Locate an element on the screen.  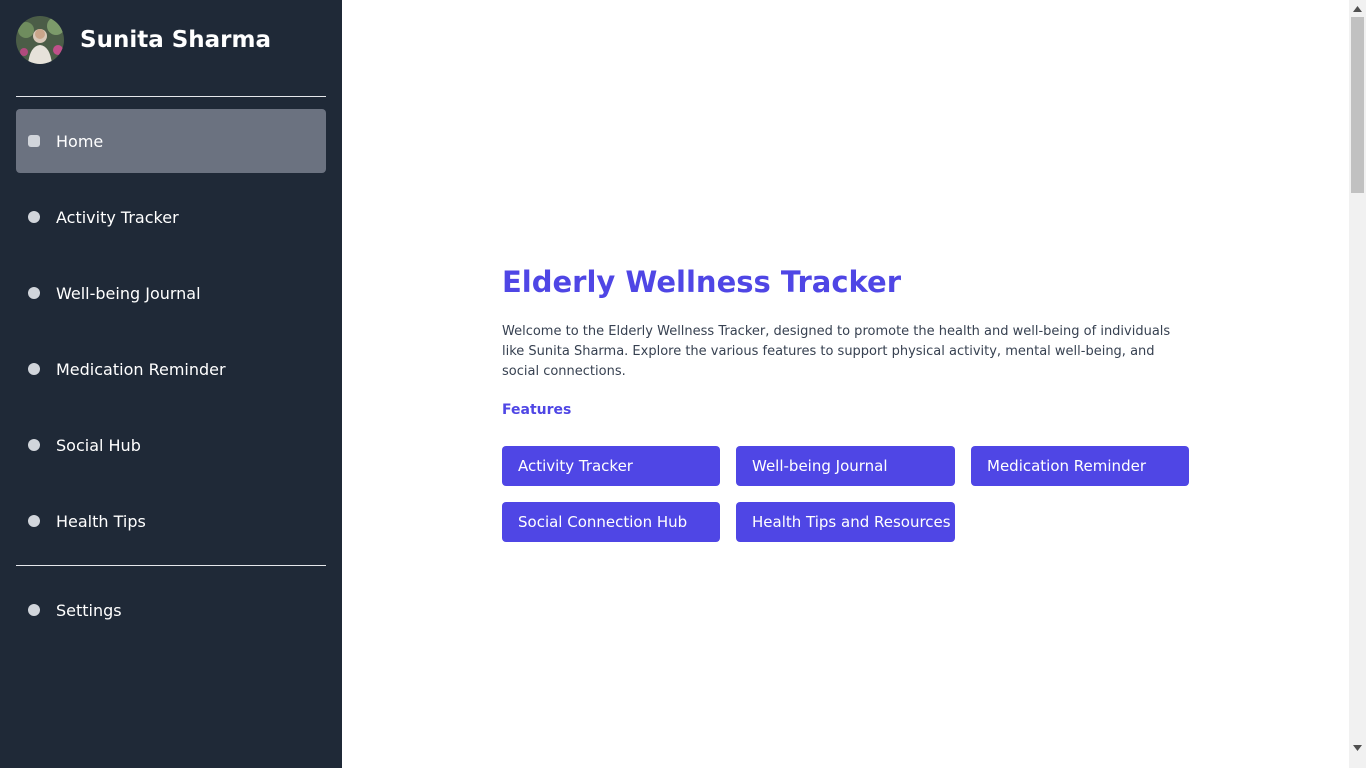
user-photo-icon is located at coordinates (40, 40).